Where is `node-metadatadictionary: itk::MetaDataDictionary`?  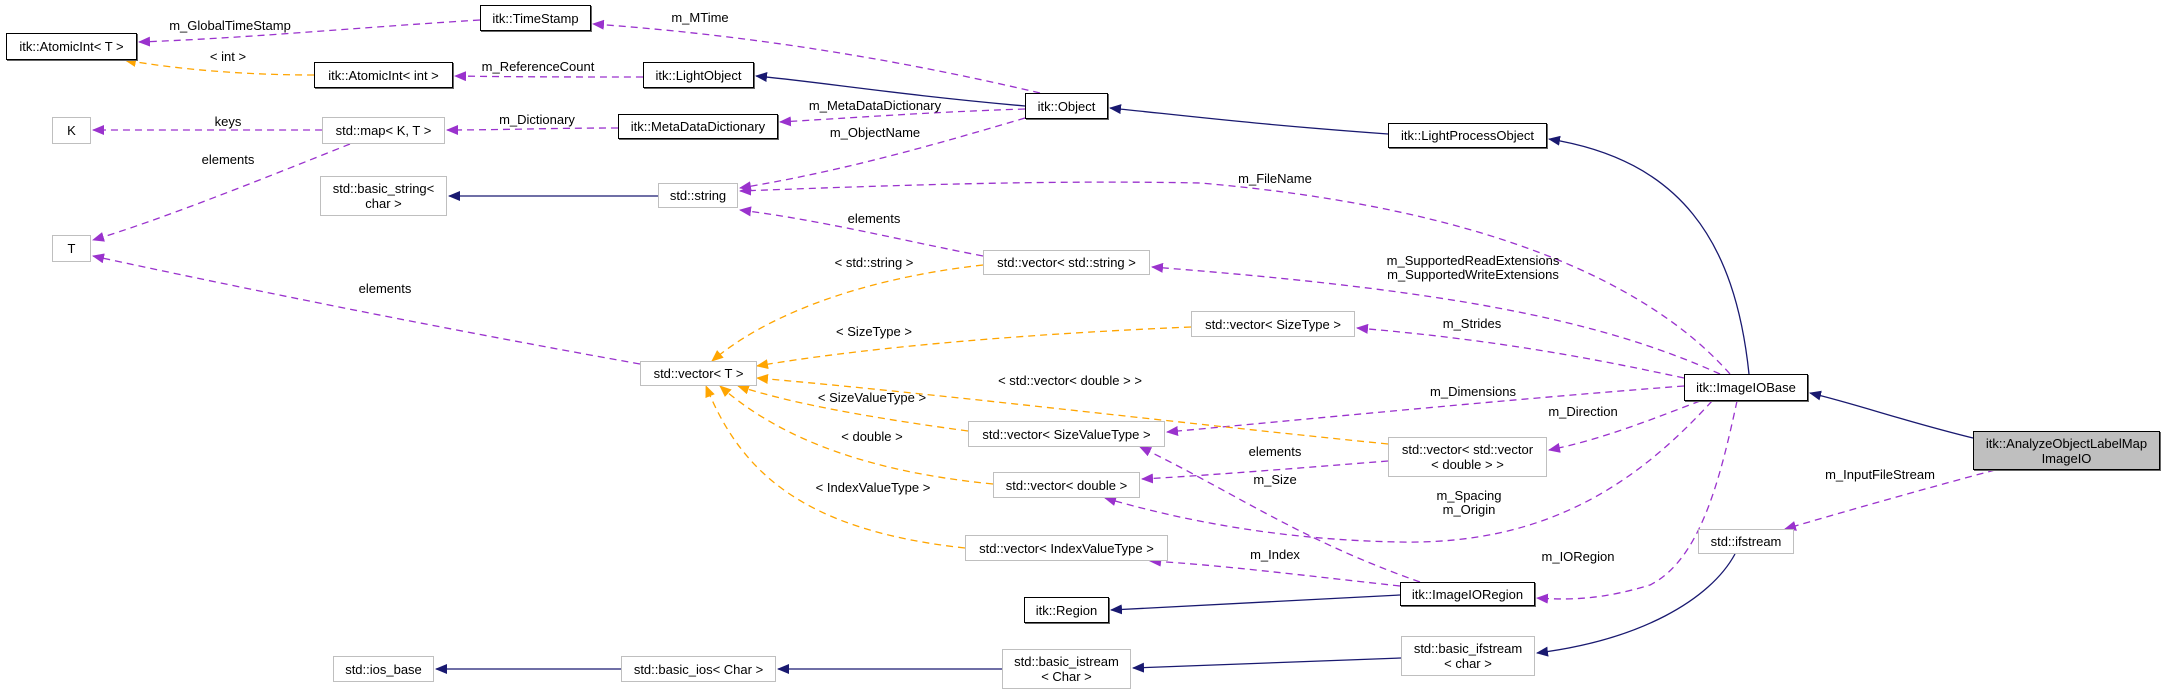 node-metadatadictionary: itk::MetaDataDictionary is located at coordinates (698, 126).